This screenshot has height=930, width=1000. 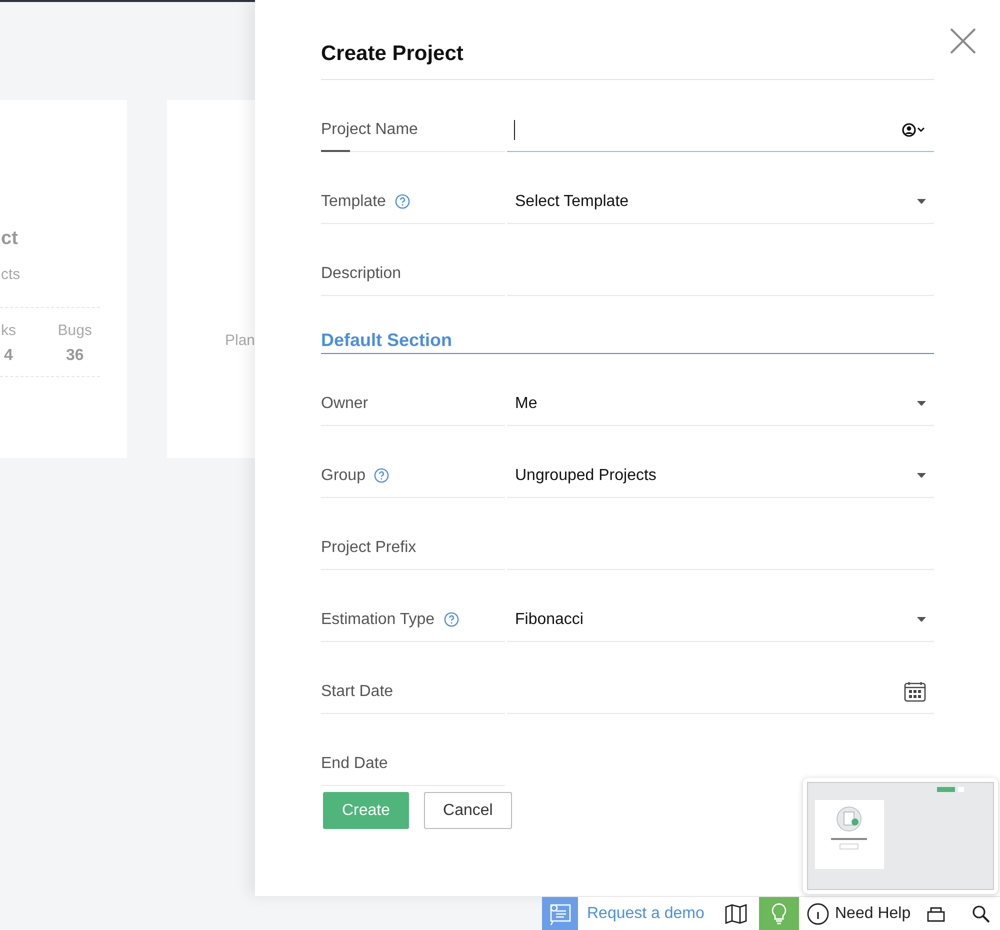 I want to click on close-icon, so click(x=963, y=41).